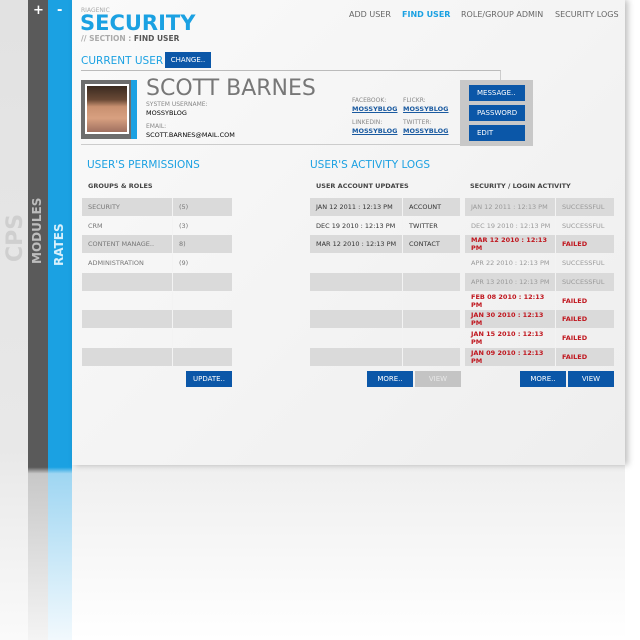 The height and width of the screenshot is (640, 640). Describe the element at coordinates (539, 319) in the screenshot. I see `login-row: JAN 30 2010 : 12:13 PM FAILED` at that location.